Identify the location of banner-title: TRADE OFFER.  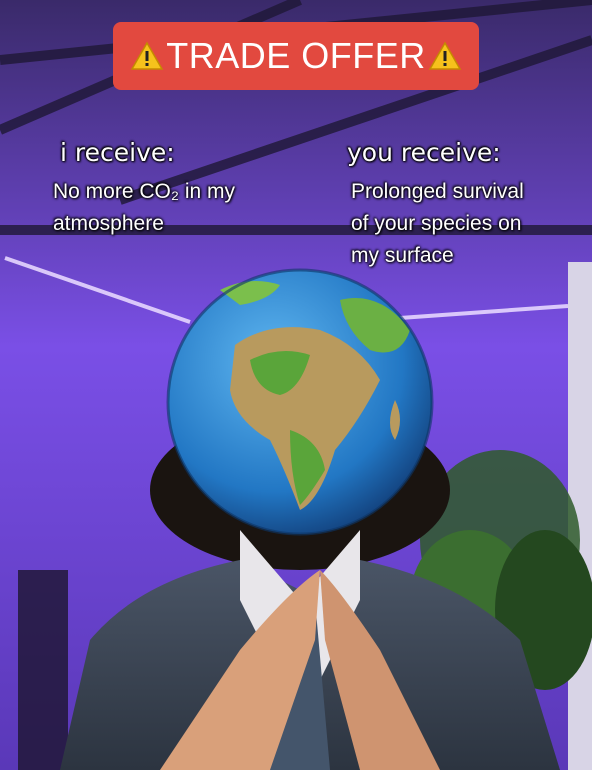
(296, 55).